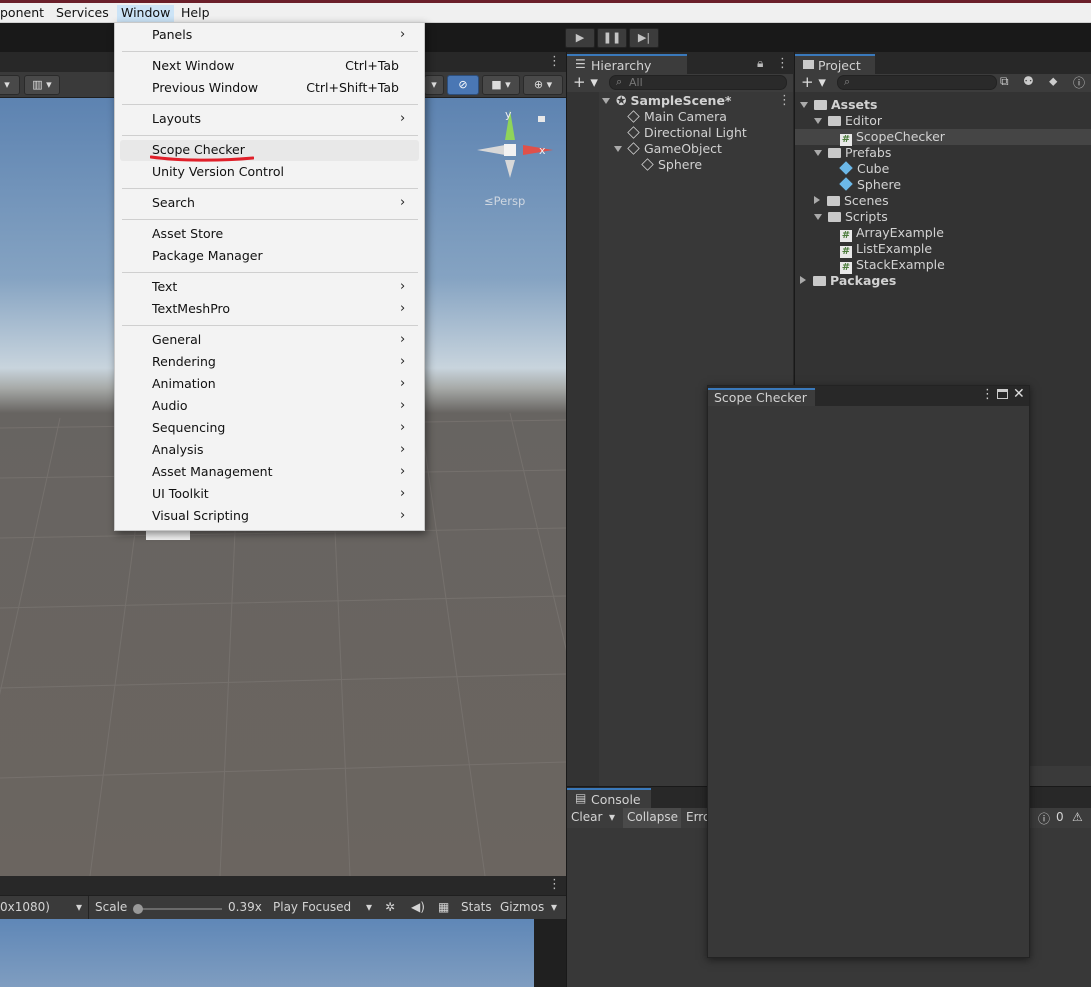 This screenshot has width=1091, height=987. Describe the element at coordinates (1077, 817) in the screenshot. I see `warning-icon: ⚠` at that location.